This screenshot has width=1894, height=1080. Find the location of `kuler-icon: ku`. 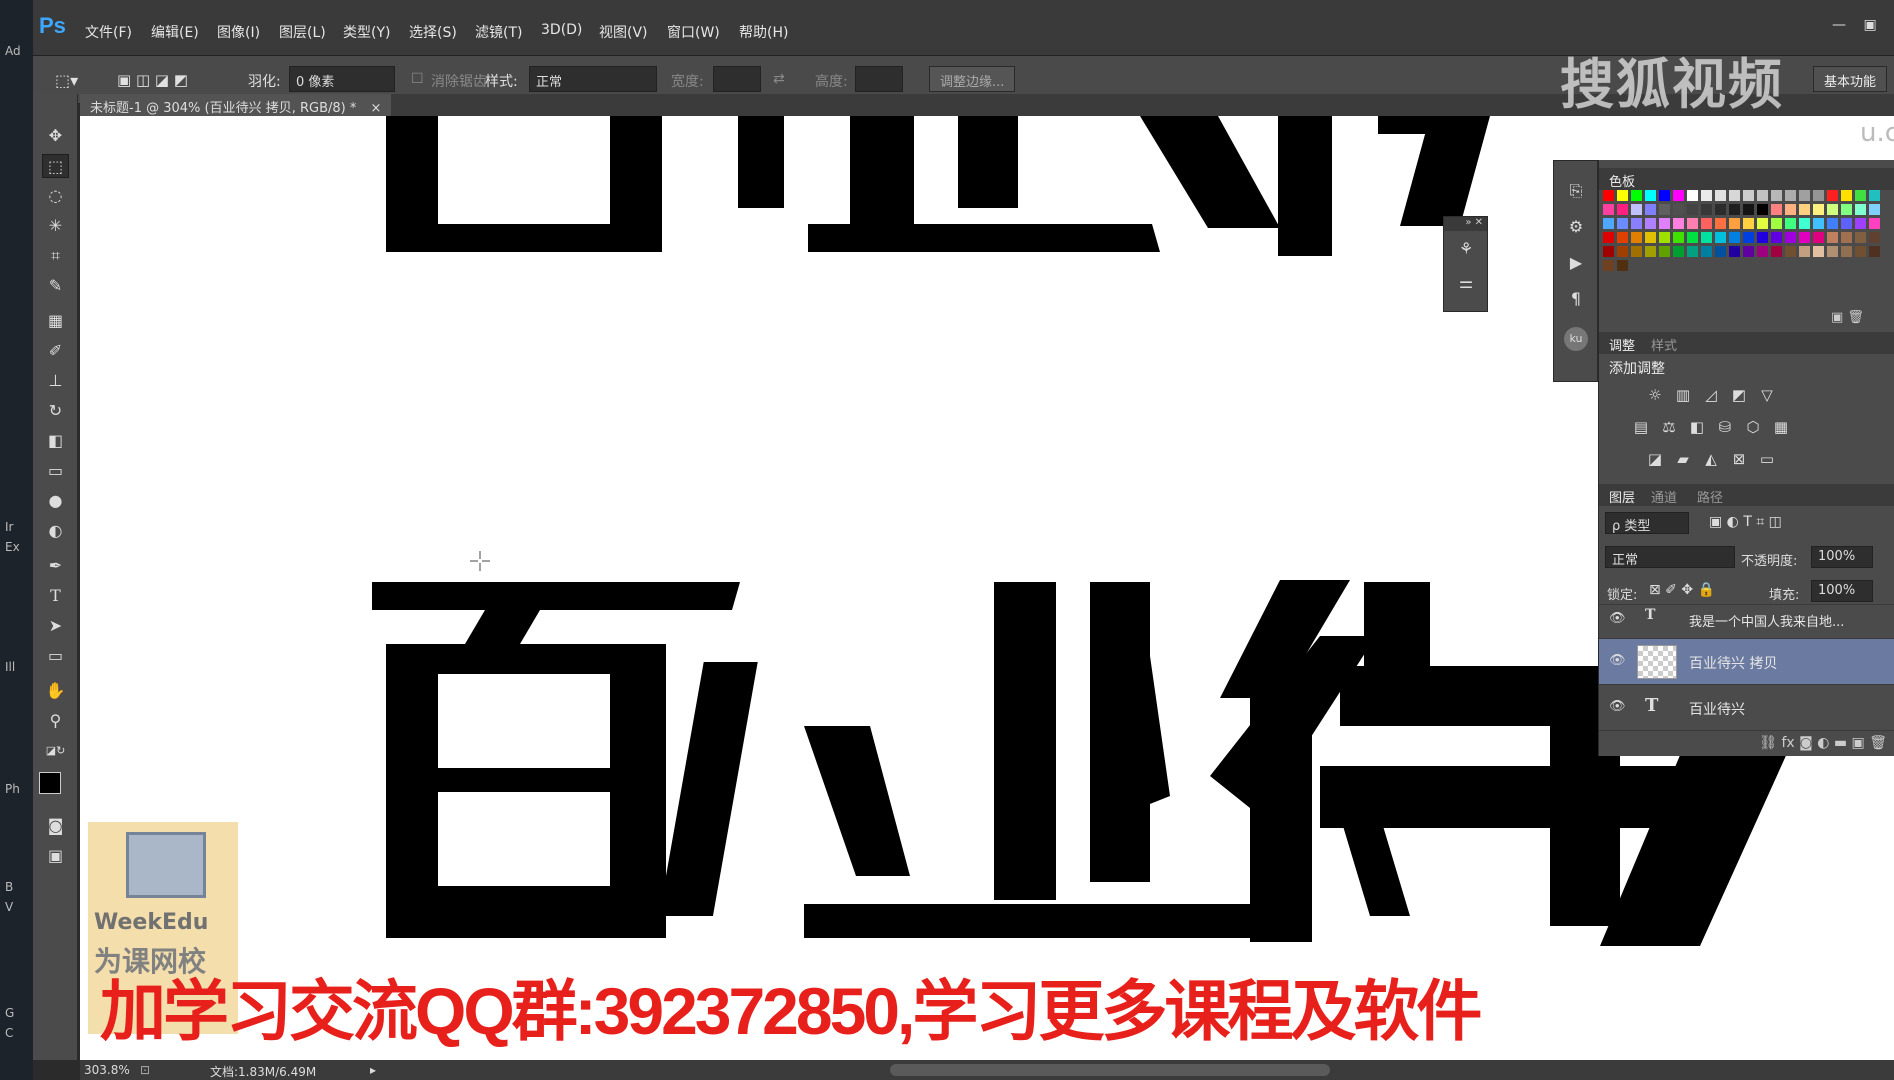

kuler-icon: ku is located at coordinates (1576, 339).